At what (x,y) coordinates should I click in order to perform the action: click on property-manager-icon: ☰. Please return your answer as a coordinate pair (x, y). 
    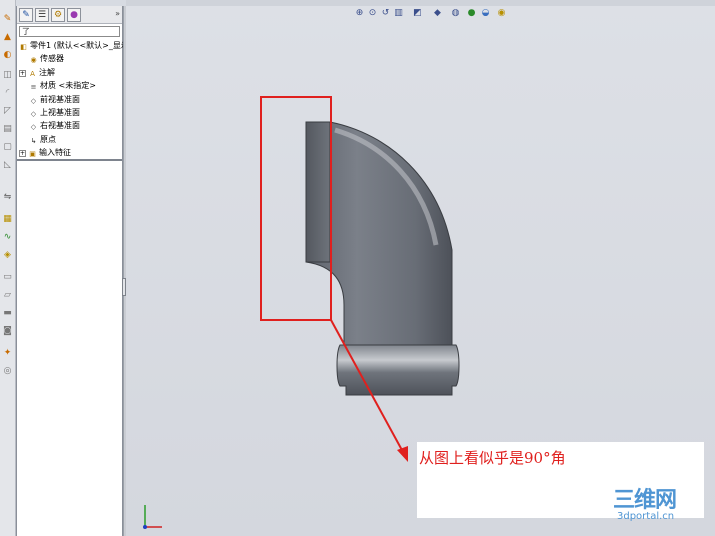
    Looking at the image, I should click on (42, 15).